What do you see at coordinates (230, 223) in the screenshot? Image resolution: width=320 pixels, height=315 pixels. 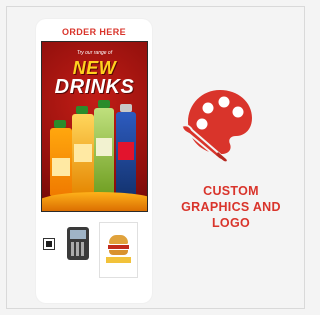 I see `caption-line: LOGO` at bounding box center [230, 223].